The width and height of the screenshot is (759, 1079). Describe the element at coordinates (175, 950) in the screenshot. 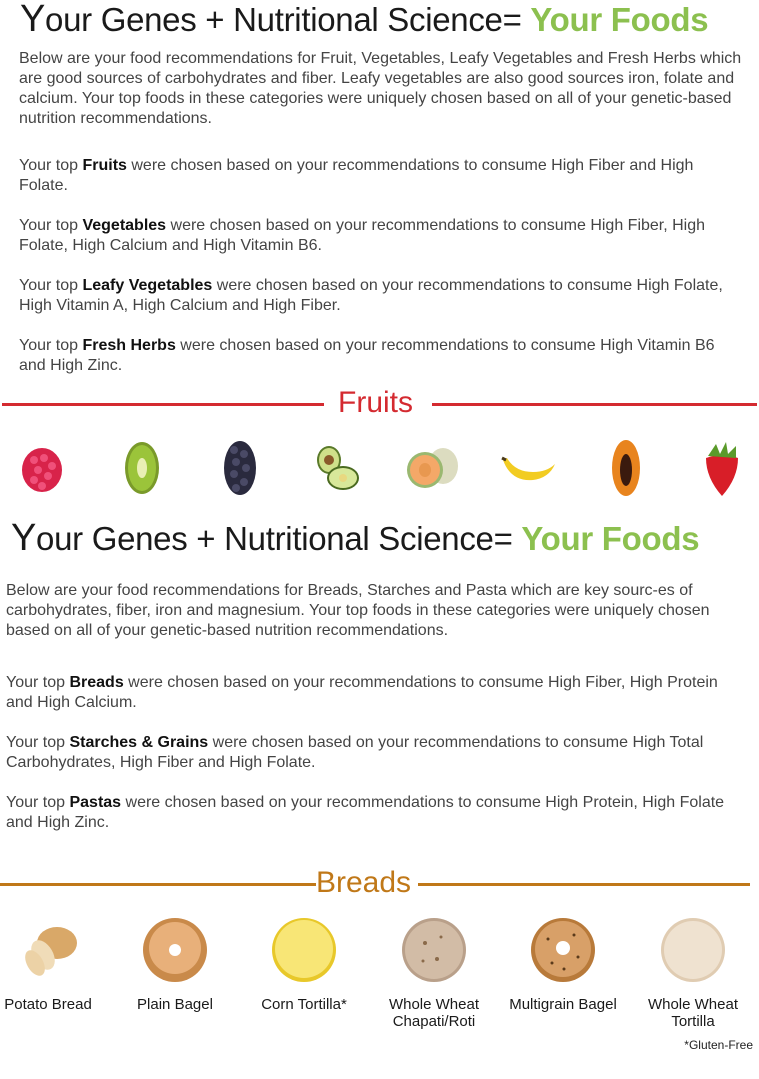

I see `plain-bagel-image` at that location.